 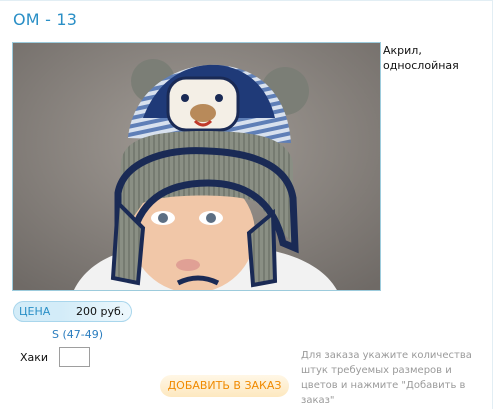 I want to click on product-title: OM - 13, so click(x=45, y=19).